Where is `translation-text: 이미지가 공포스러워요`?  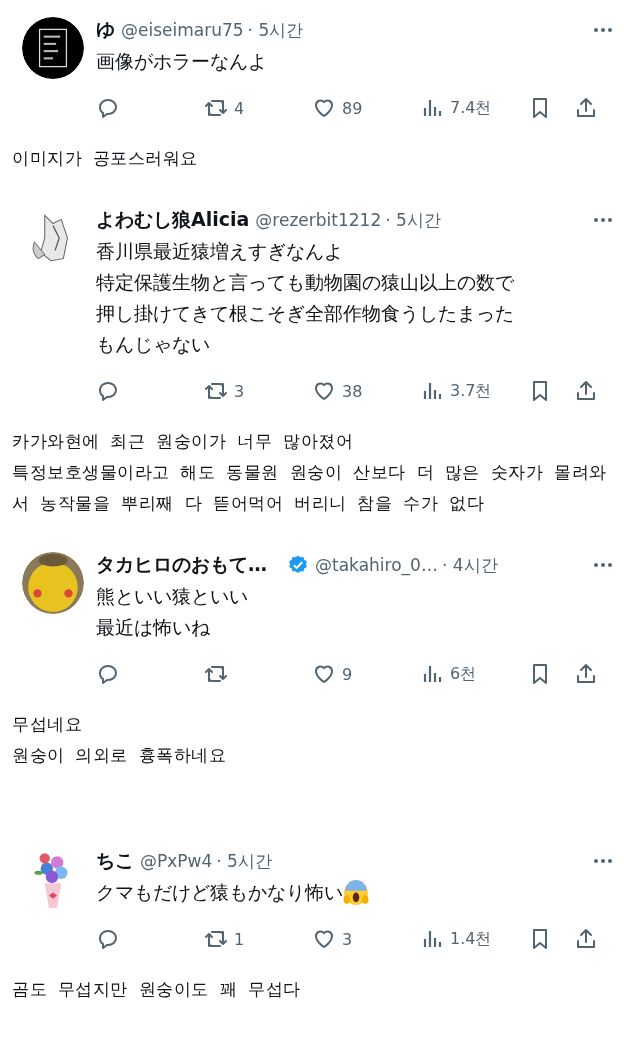
translation-text: 이미지가 공포스러워요 is located at coordinates (105, 158).